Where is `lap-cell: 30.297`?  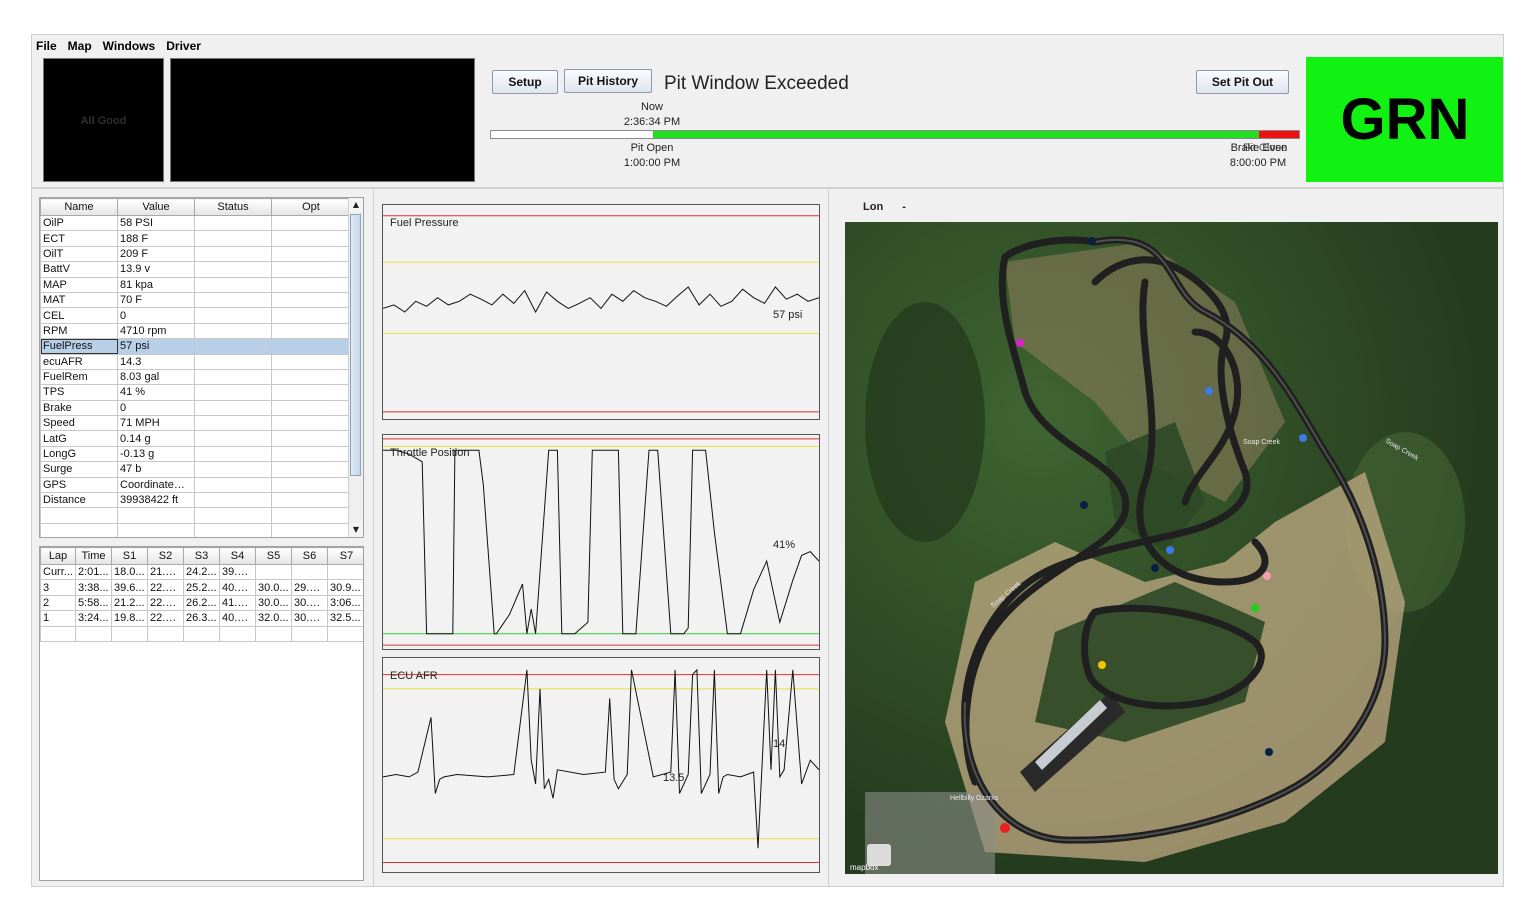 lap-cell: 30.297 is located at coordinates (309, 603).